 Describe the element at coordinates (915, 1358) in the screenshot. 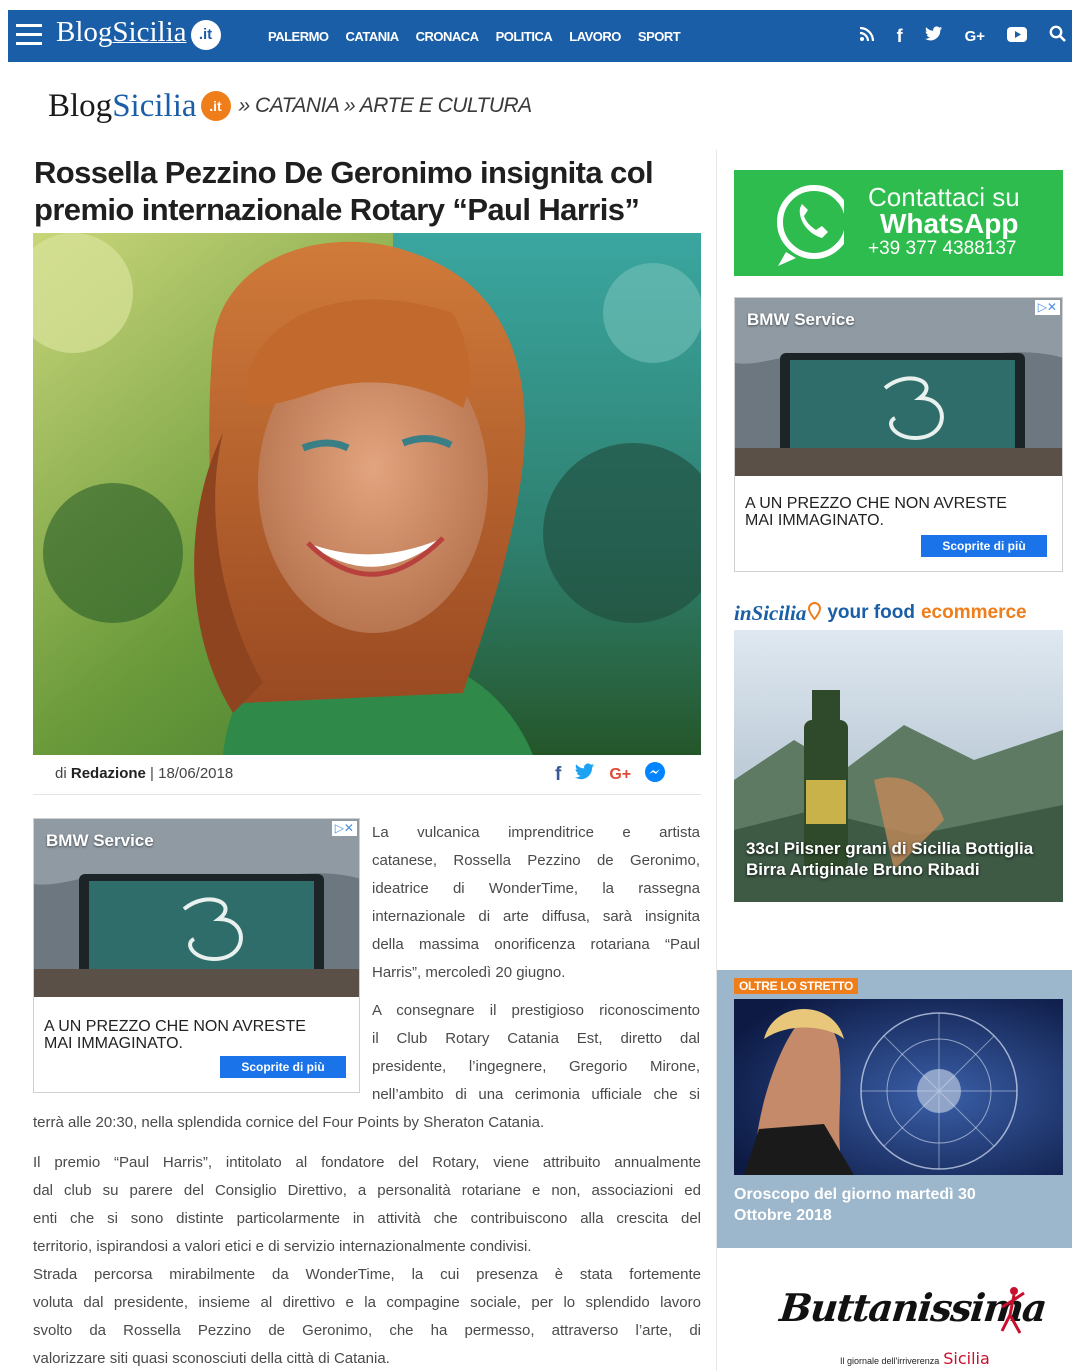

I see `buttanissima-tagline: Il giornale dell'irriverenza Sicilia` at that location.